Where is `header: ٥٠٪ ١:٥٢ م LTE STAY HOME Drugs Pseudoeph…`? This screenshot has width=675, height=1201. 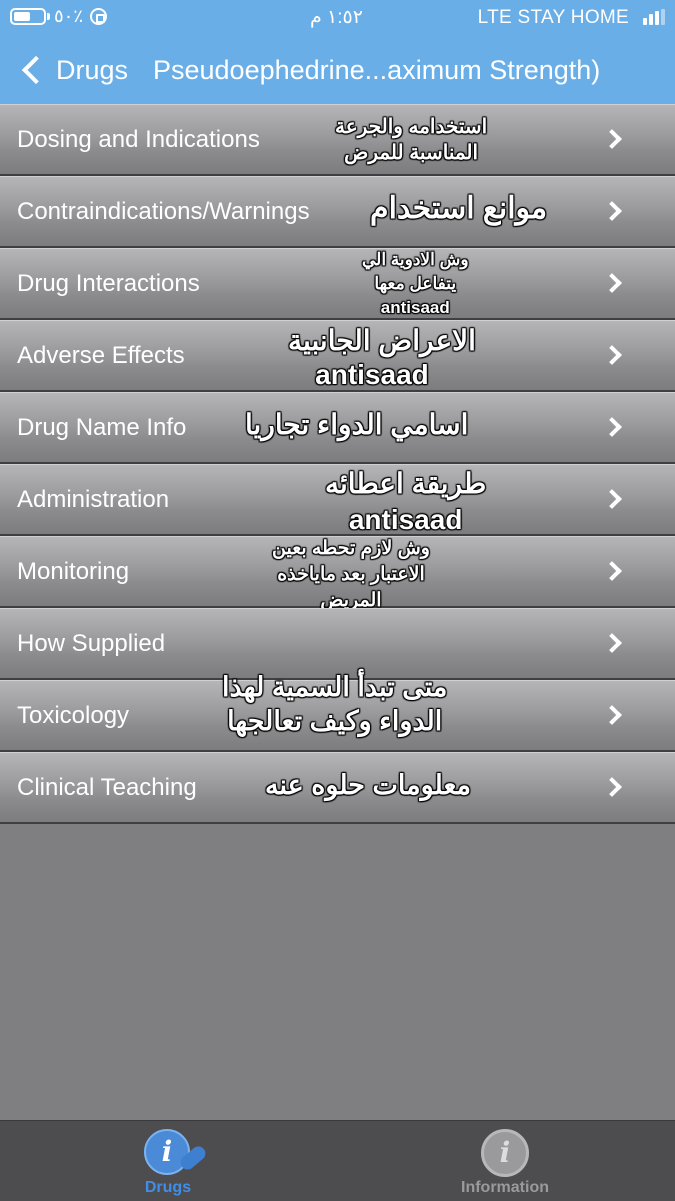
header: ٥٠٪ ١:٥٢ م LTE STAY HOME Drugs Pseudoeph… is located at coordinates (337, 52).